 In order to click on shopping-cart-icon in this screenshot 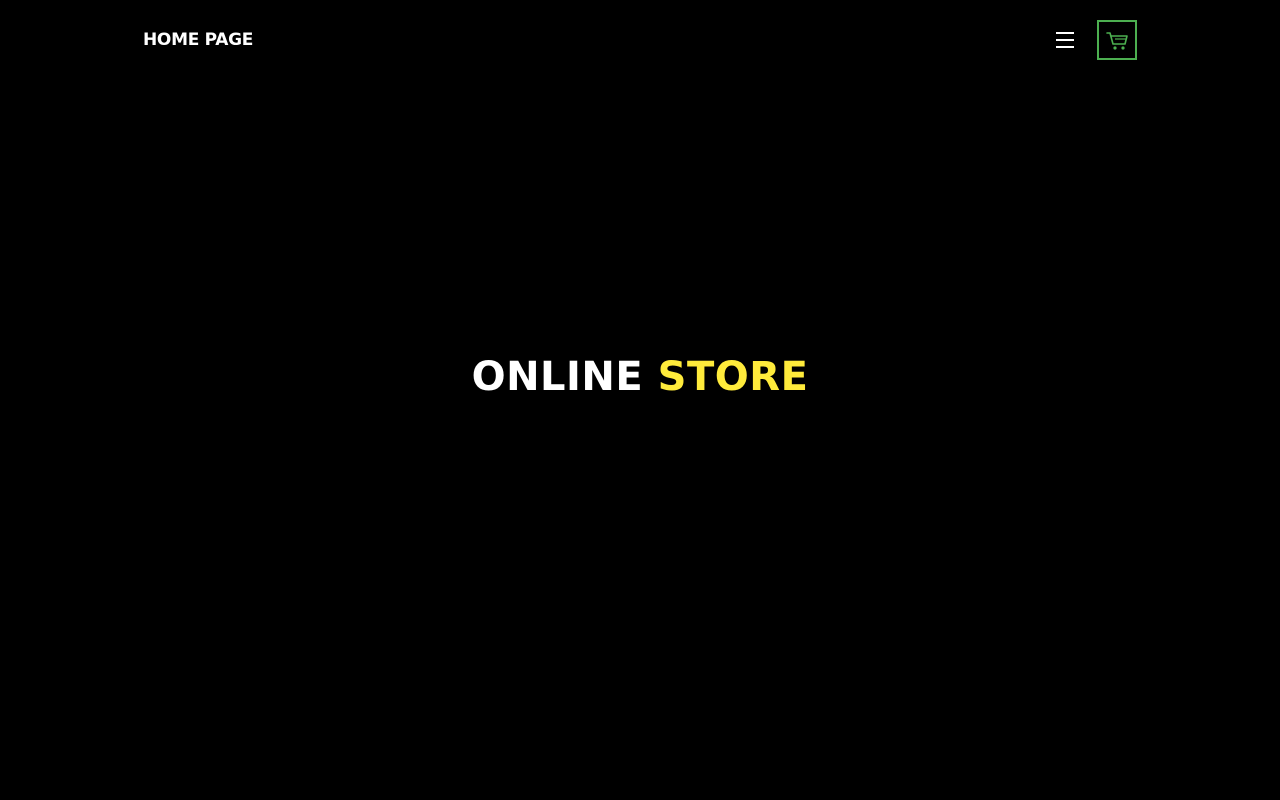, I will do `click(1117, 41)`.